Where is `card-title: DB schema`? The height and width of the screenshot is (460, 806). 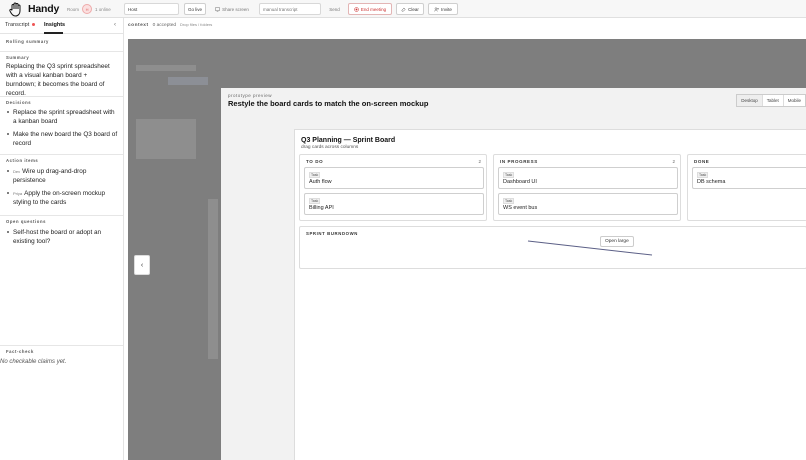
card-title: DB schema is located at coordinates (711, 182).